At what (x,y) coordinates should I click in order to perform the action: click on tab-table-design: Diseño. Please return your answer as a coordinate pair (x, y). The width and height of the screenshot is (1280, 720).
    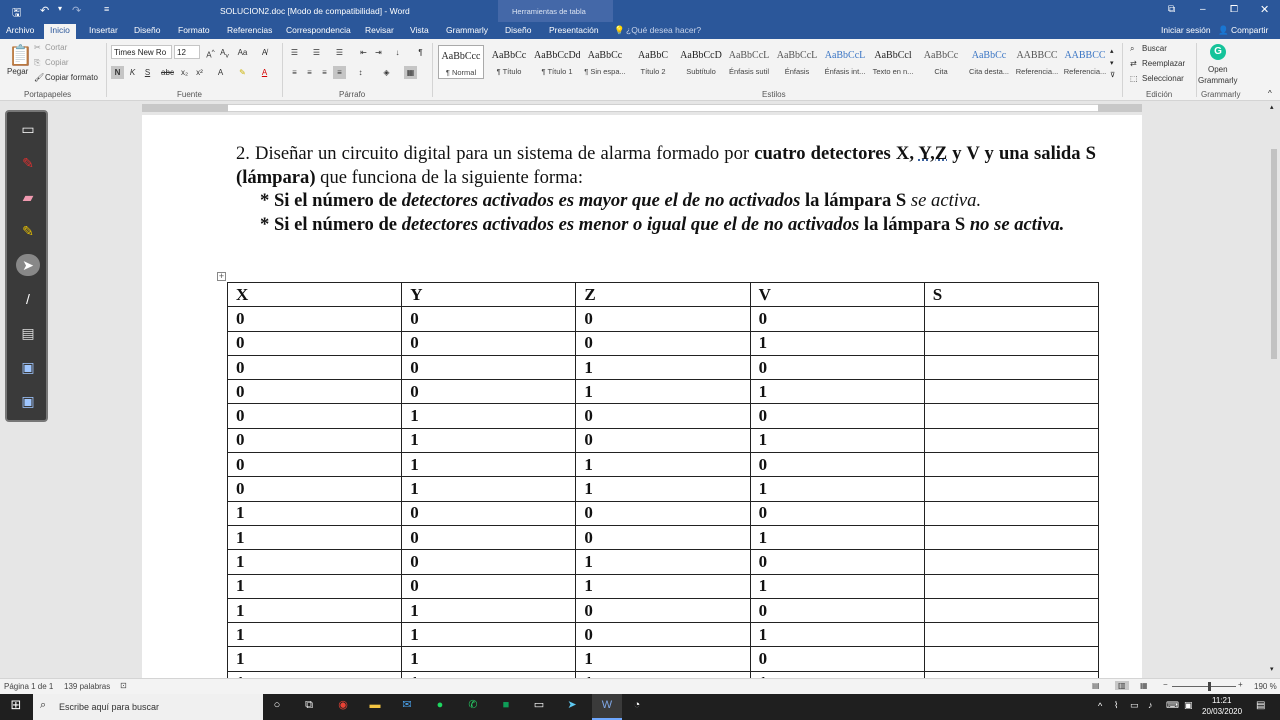
    Looking at the image, I should click on (518, 30).